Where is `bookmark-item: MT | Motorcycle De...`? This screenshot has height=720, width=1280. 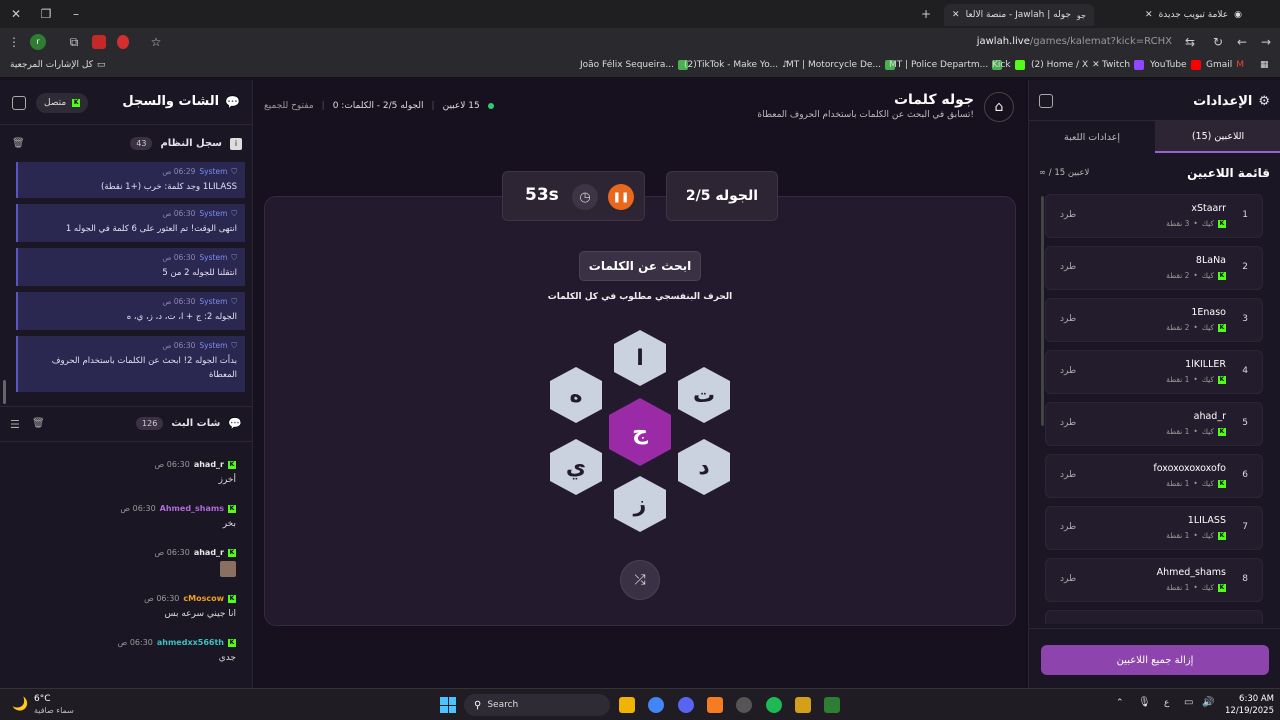 bookmark-item: MT | Motorcycle De... is located at coordinates (840, 65).